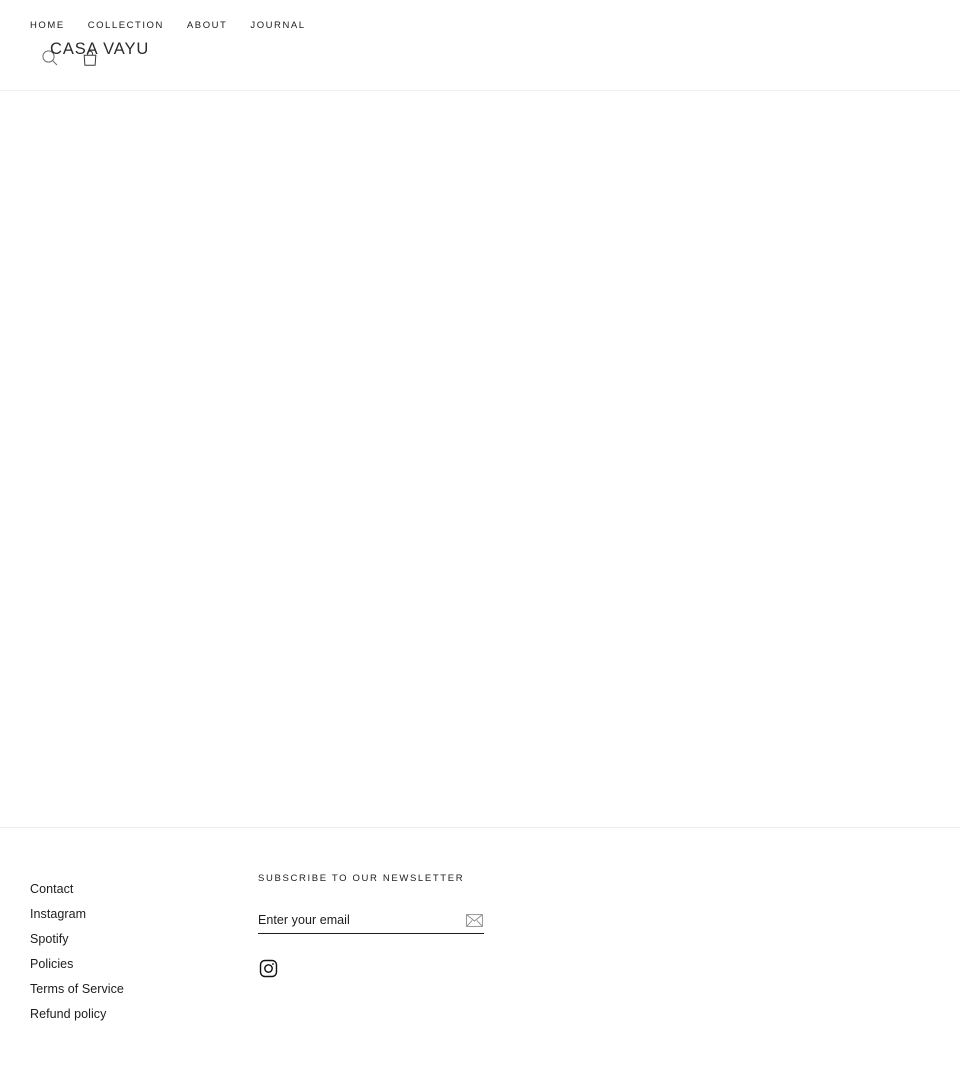 The width and height of the screenshot is (960, 1077). What do you see at coordinates (373, 968) in the screenshot?
I see `social-link-list` at bounding box center [373, 968].